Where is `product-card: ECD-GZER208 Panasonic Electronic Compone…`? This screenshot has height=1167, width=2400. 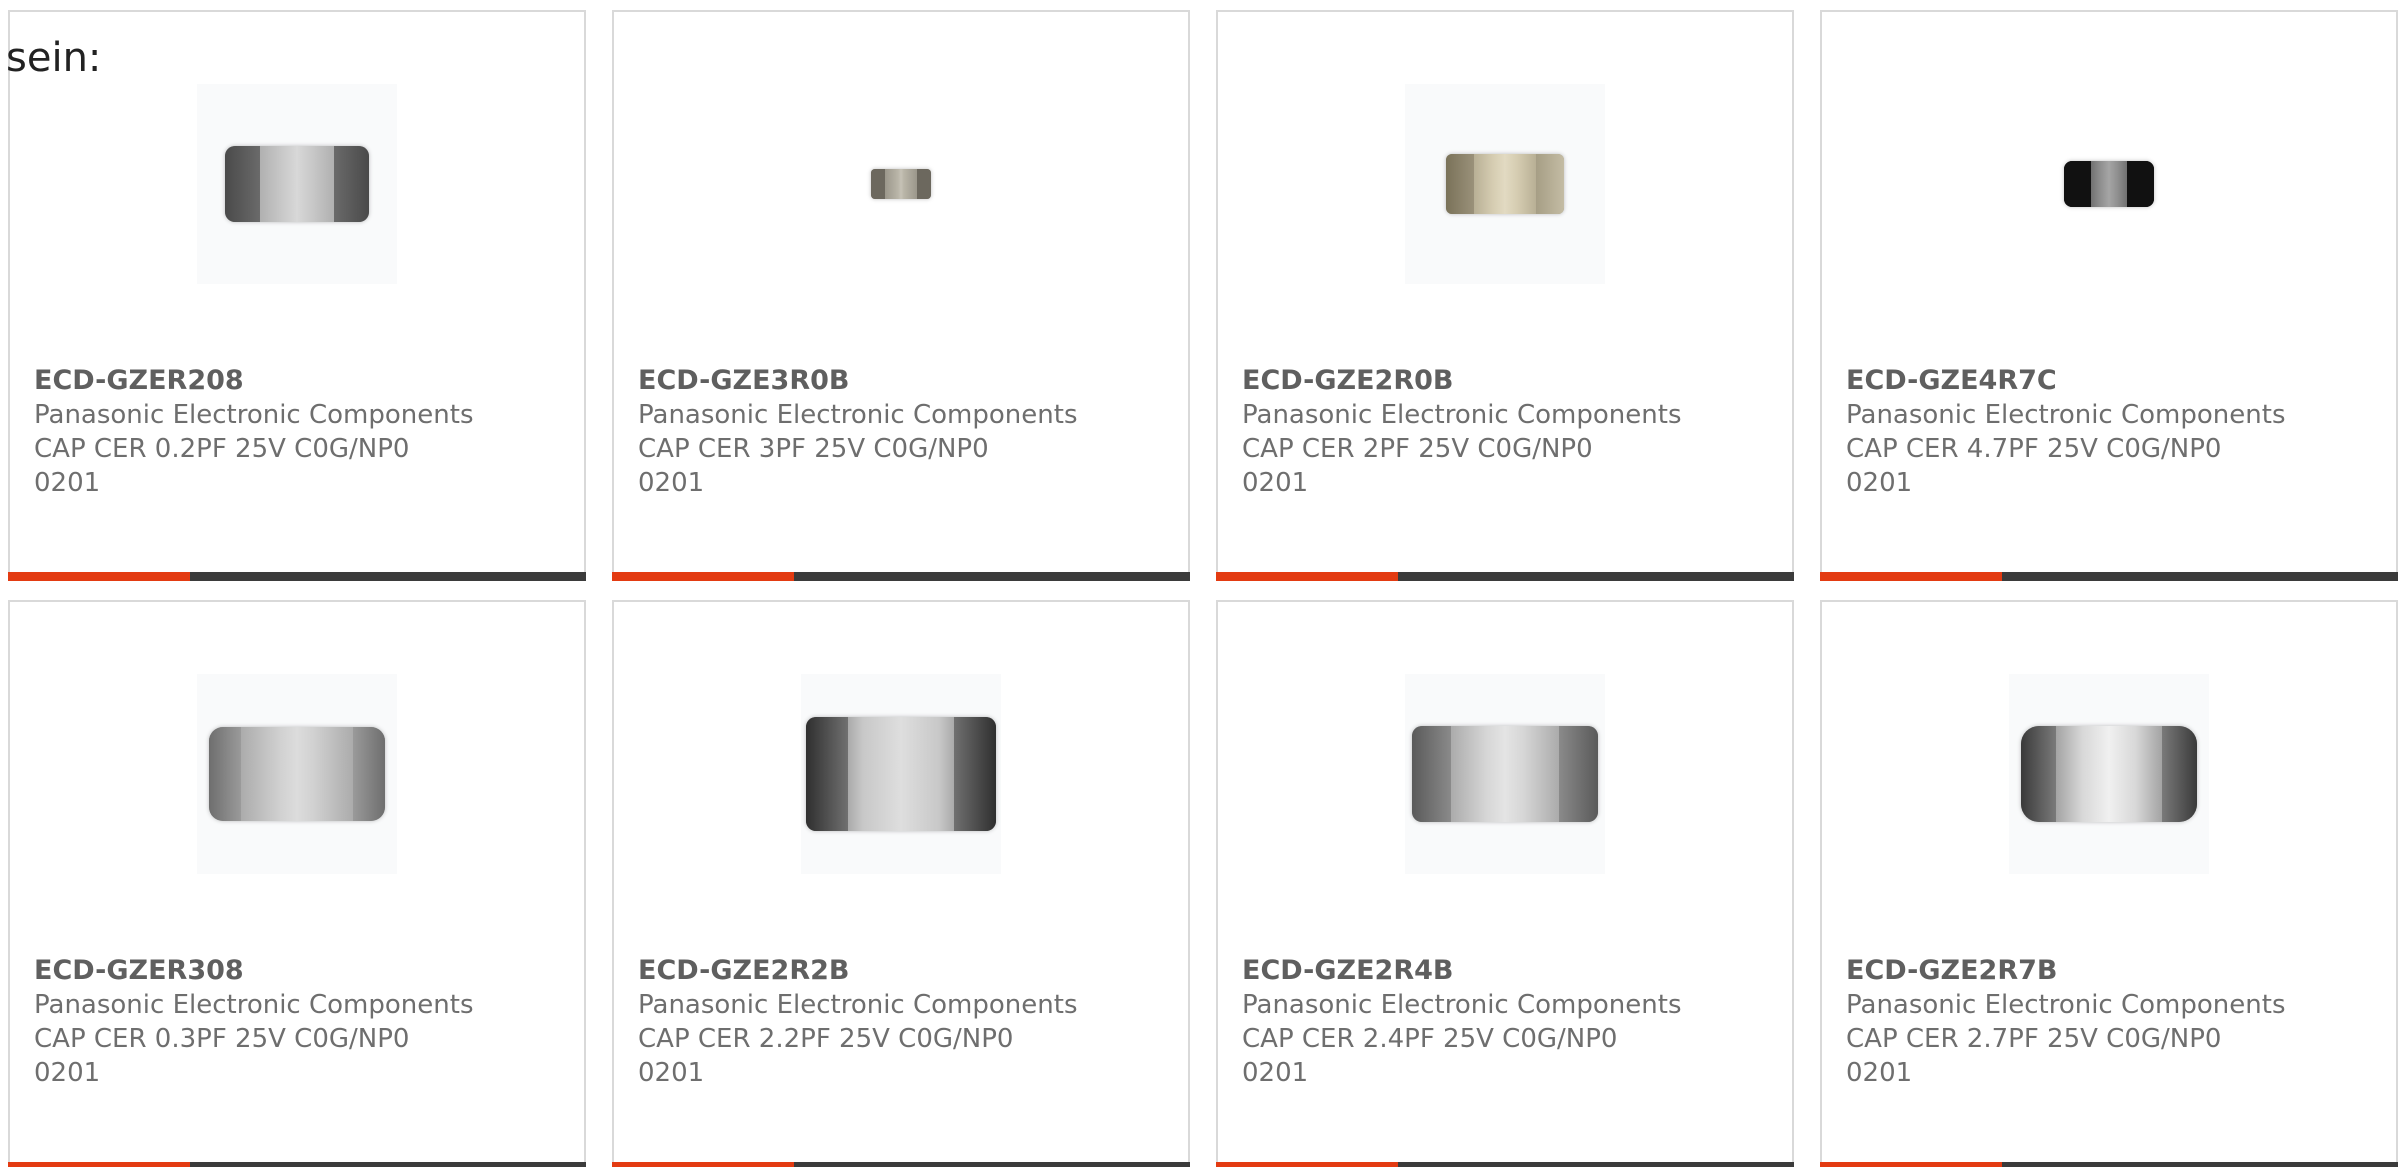 product-card: ECD-GZER208 Panasonic Electronic Compone… is located at coordinates (297, 295).